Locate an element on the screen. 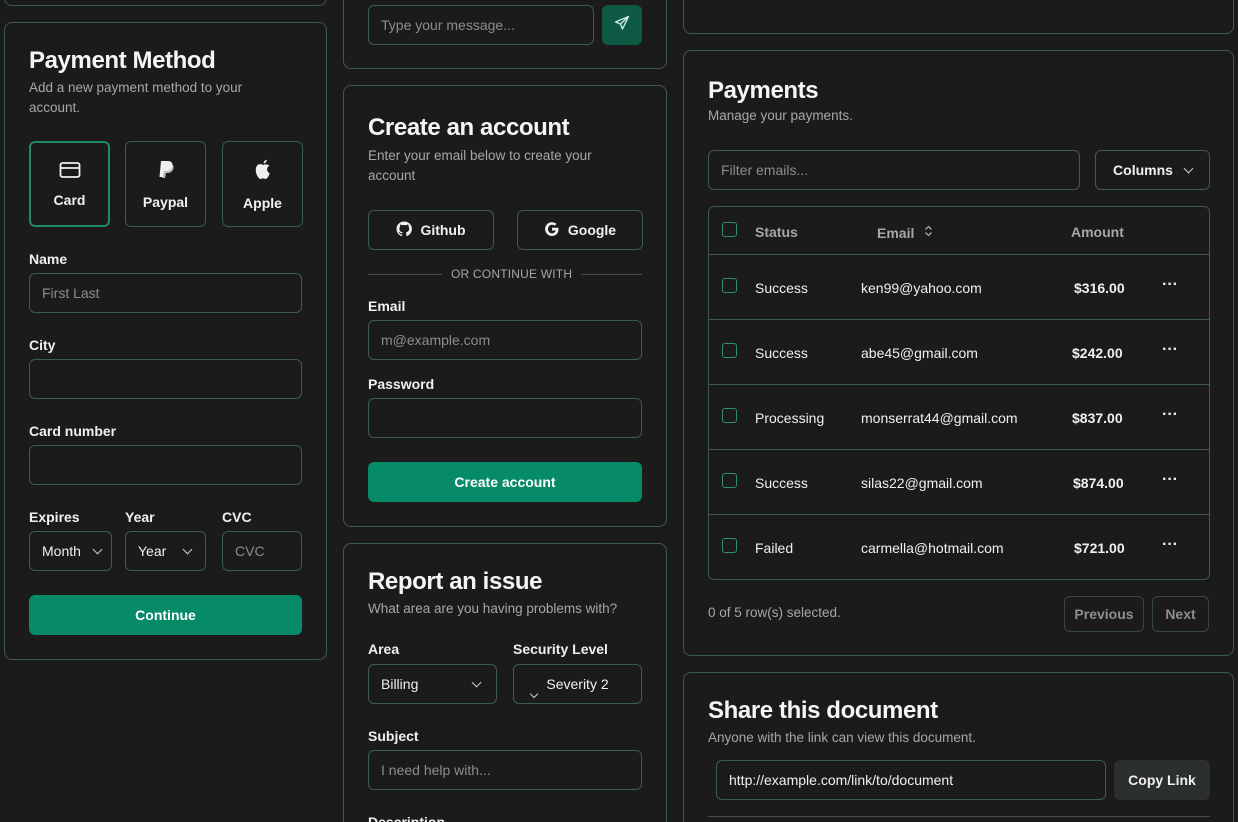 This screenshot has width=1238, height=822. security-level-label: Security Level is located at coordinates (560, 649).